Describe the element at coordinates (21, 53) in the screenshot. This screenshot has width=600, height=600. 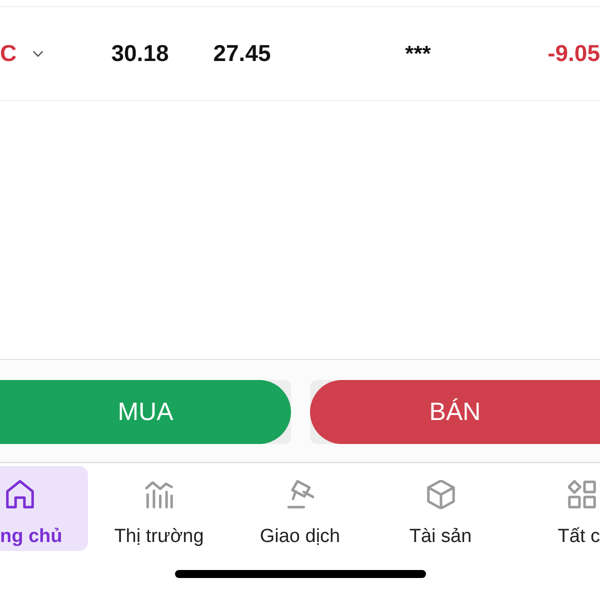
I see `symbol-dropdown: C` at that location.